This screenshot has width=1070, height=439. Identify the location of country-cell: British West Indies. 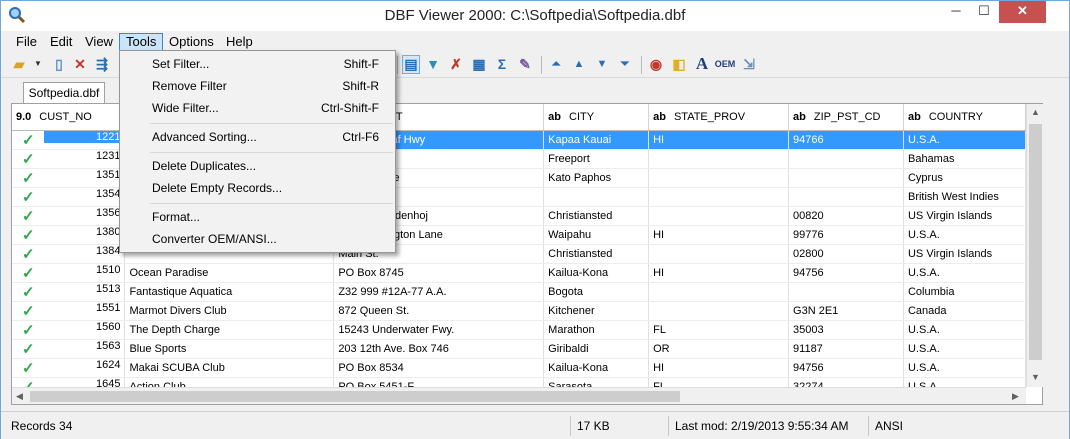
(964, 197).